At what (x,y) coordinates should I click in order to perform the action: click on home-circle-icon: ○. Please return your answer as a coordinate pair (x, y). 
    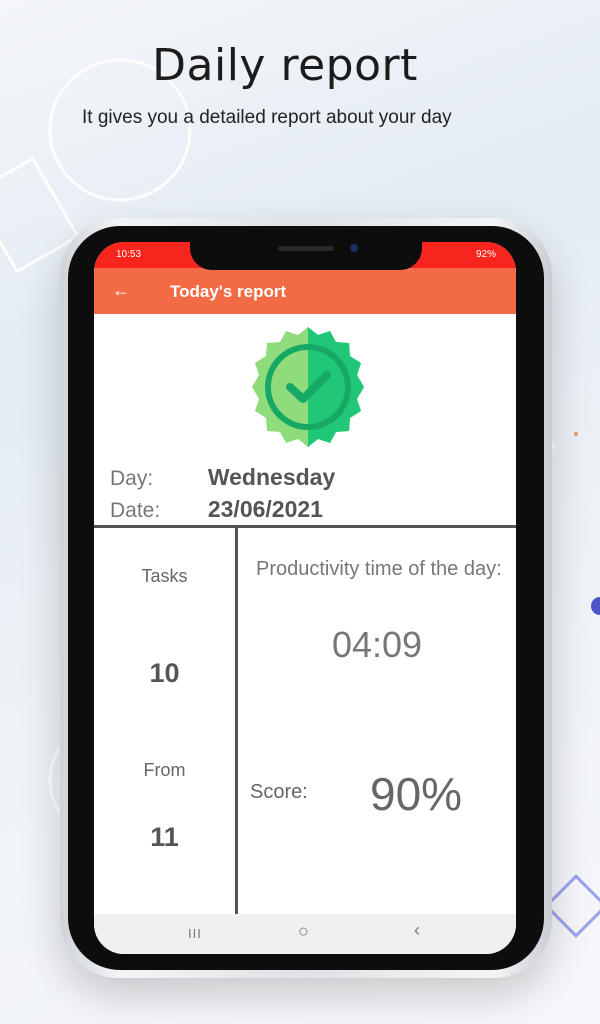
    Looking at the image, I should click on (303, 931).